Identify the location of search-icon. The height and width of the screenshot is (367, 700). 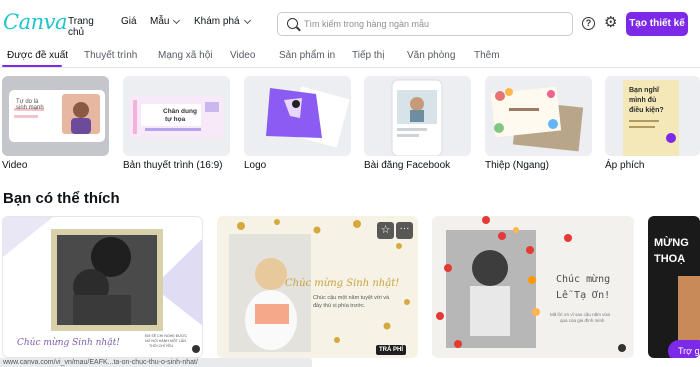
(292, 23).